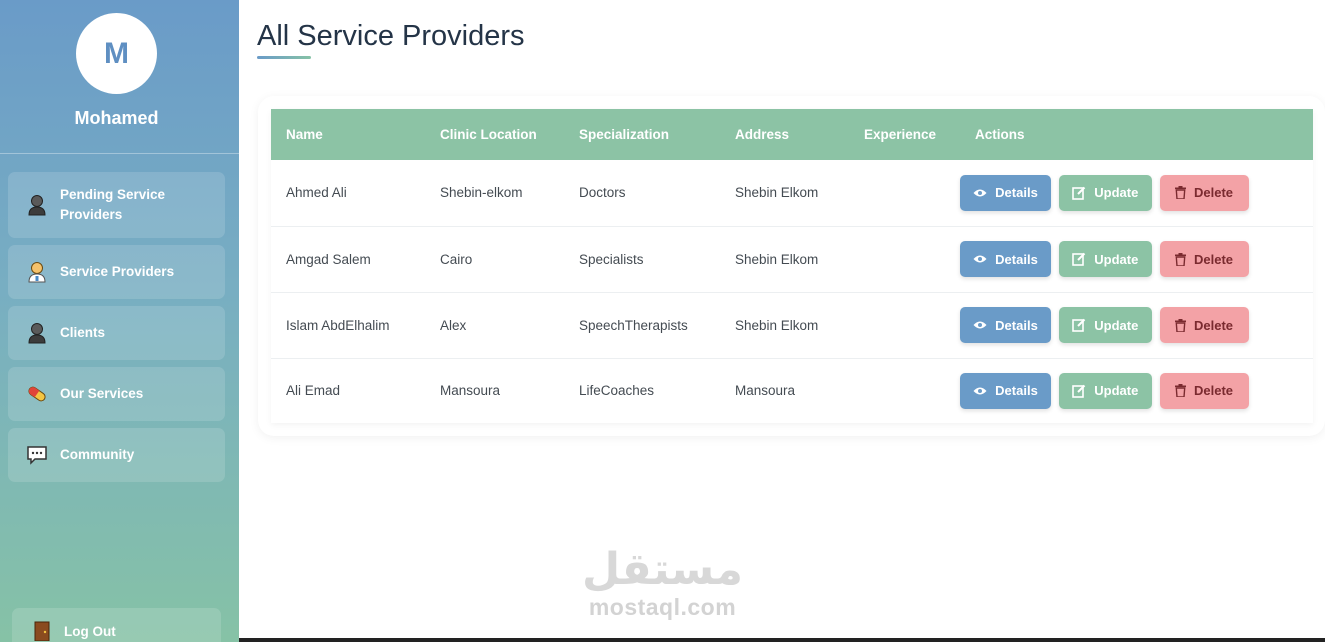 The height and width of the screenshot is (642, 1325). What do you see at coordinates (662, 607) in the screenshot?
I see `watermark-latin-text: mostaql.com` at bounding box center [662, 607].